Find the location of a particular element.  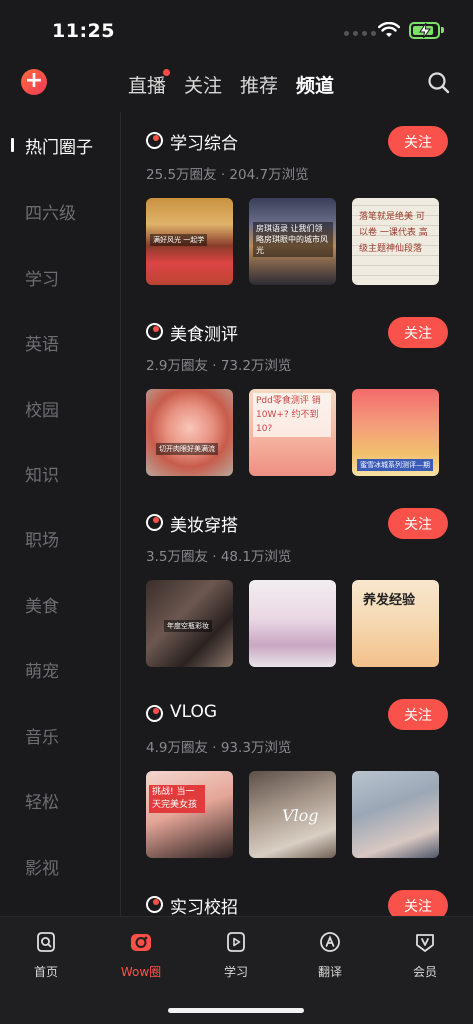

circle-thumbnail: 落笔就是绝美 可以卷 一课代表 高级主题神仙段落 is located at coordinates (395, 241).